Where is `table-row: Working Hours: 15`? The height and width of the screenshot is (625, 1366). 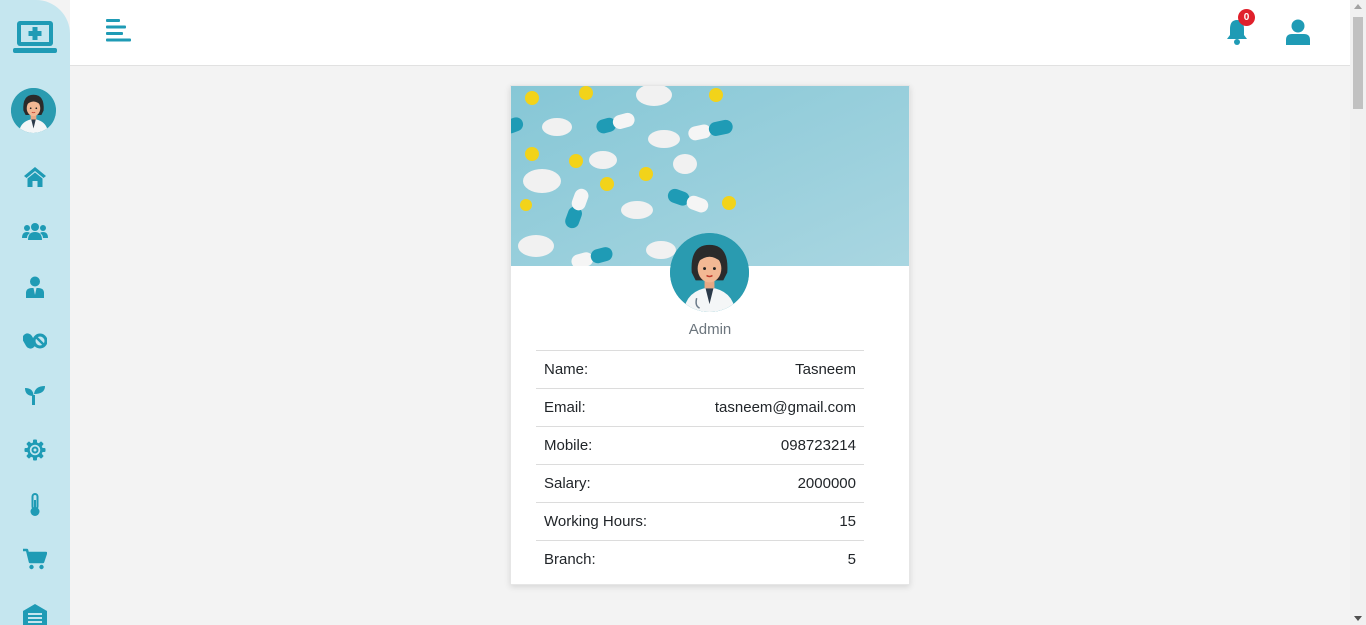 table-row: Working Hours: 15 is located at coordinates (700, 521).